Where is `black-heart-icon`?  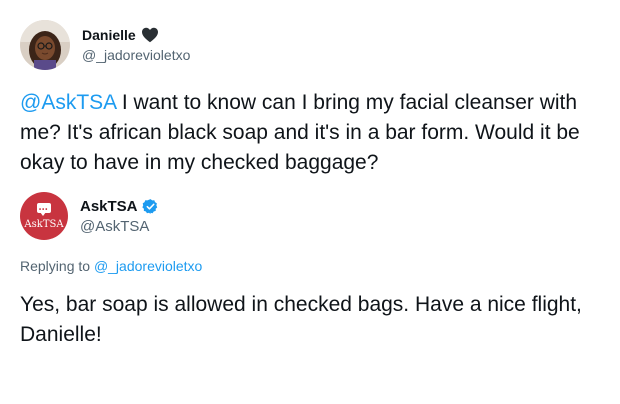
black-heart-icon is located at coordinates (149, 35).